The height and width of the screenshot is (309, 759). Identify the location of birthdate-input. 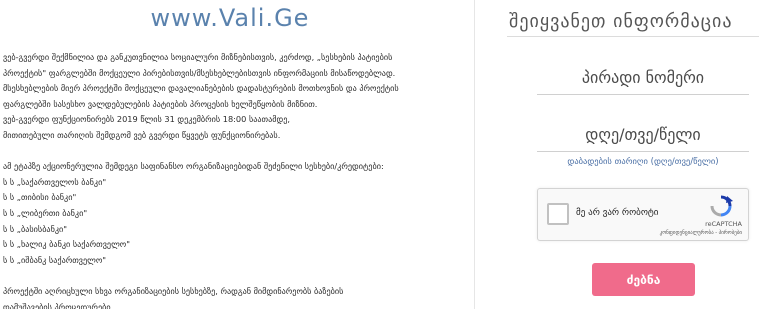
(643, 135).